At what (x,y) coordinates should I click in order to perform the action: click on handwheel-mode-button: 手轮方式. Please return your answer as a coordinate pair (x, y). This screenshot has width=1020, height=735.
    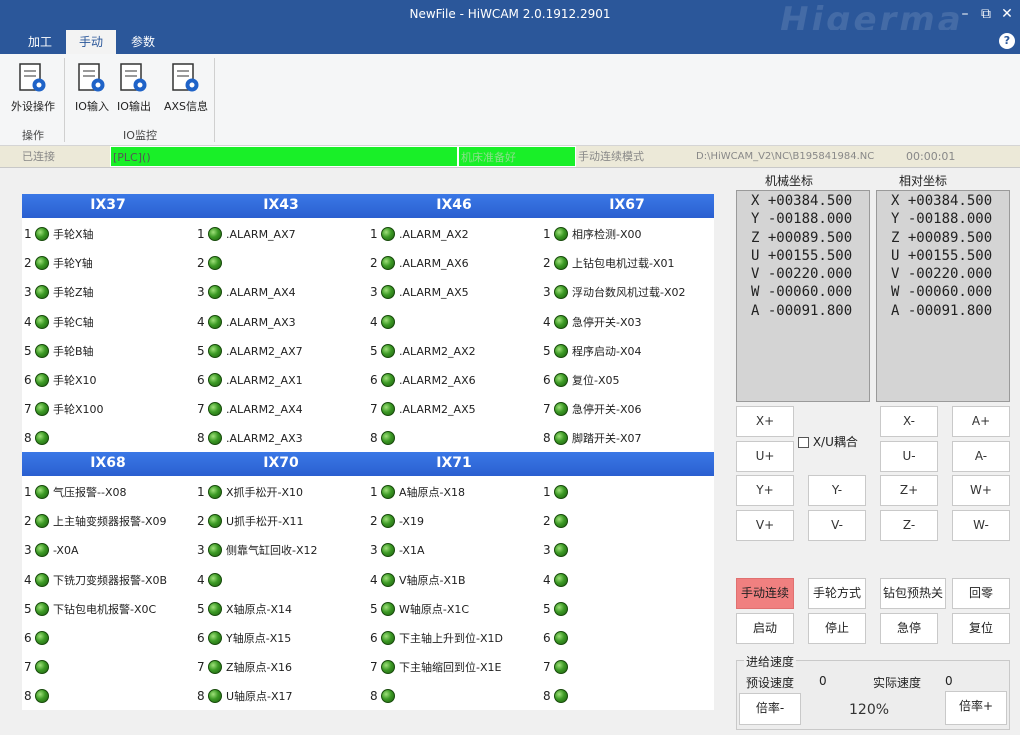
    Looking at the image, I should click on (837, 593).